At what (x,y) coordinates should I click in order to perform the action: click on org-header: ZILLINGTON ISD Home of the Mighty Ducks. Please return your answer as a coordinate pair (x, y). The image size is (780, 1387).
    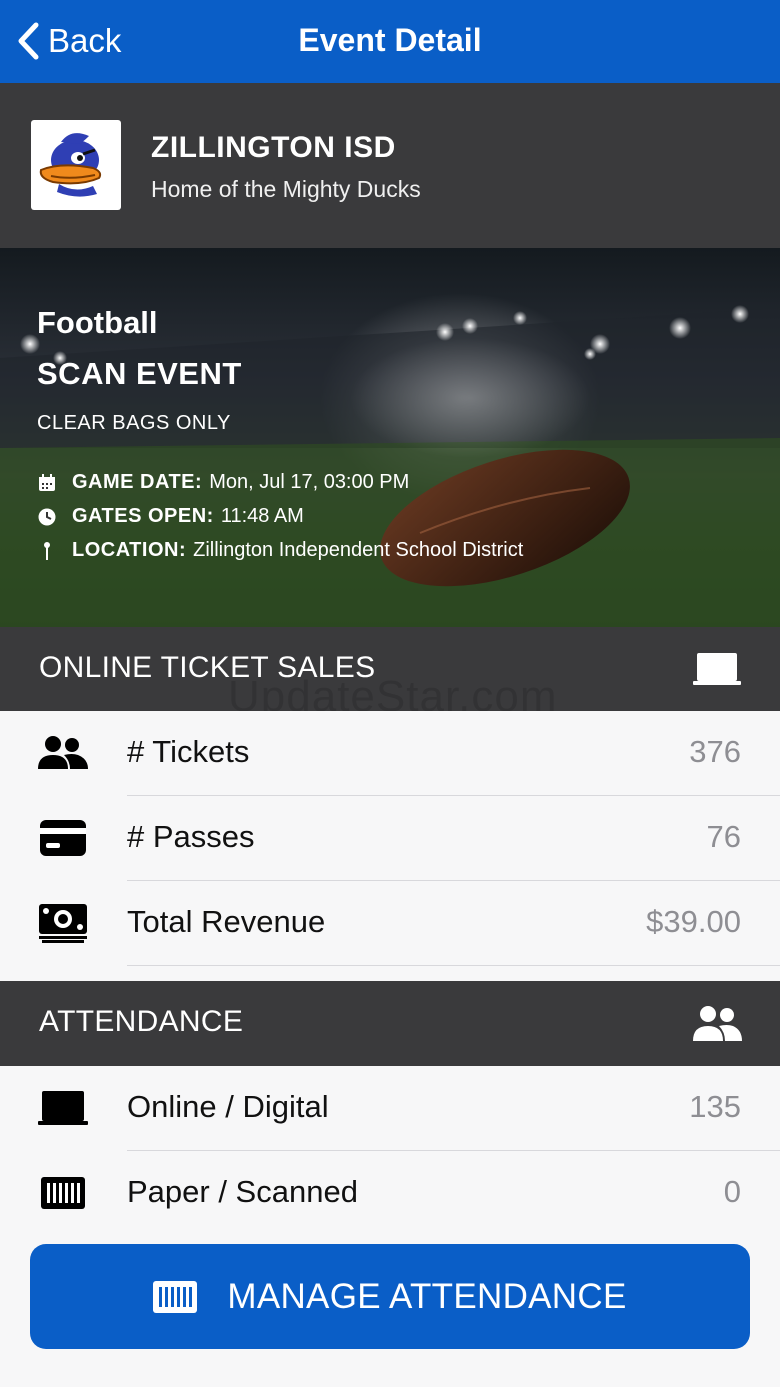
    Looking at the image, I should click on (390, 165).